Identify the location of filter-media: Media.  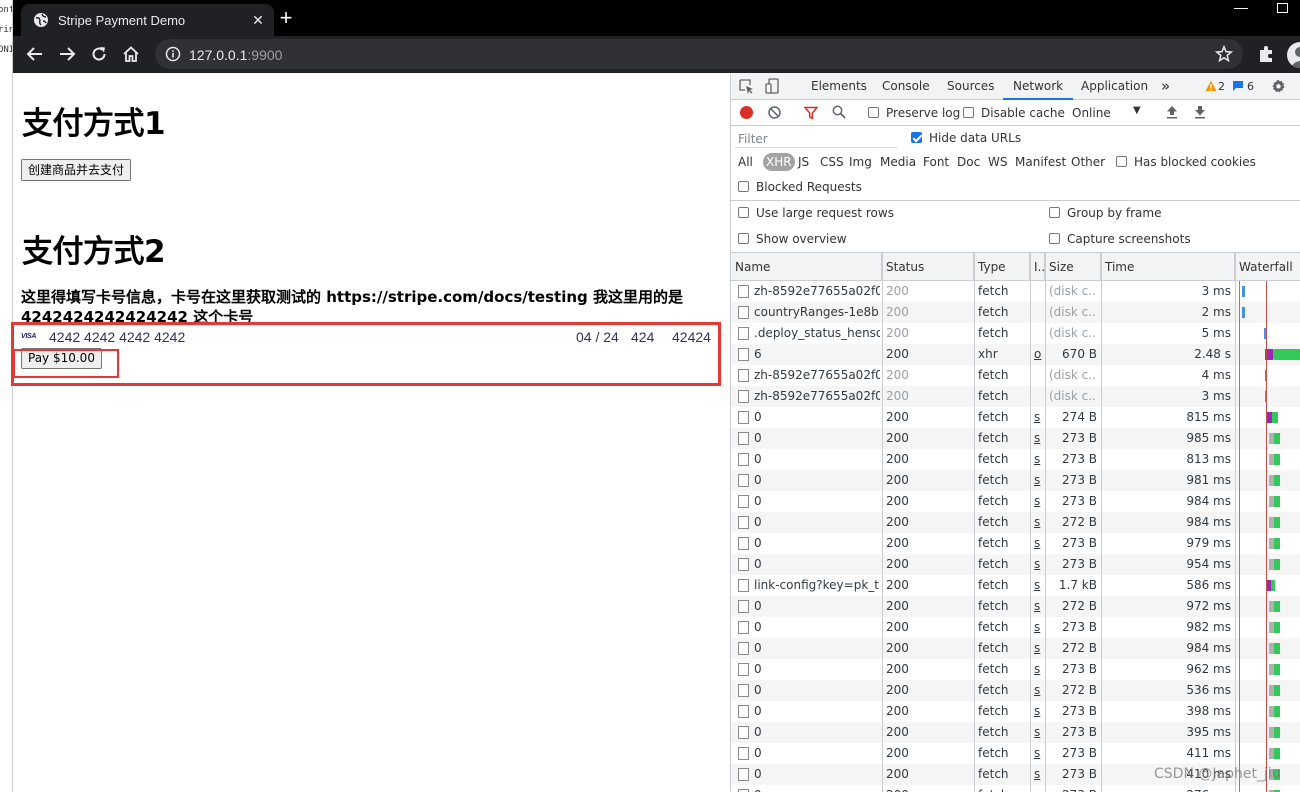
(898, 162).